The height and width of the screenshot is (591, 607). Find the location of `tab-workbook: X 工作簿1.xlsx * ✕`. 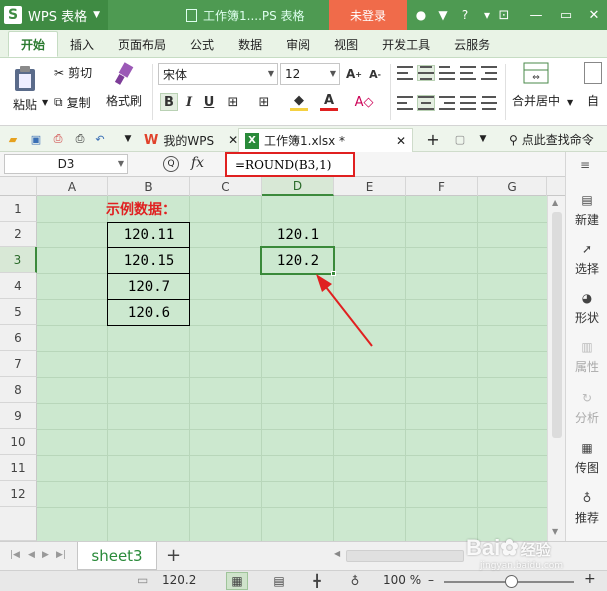

tab-workbook: X 工作簿1.xlsx * ✕ is located at coordinates (325, 140).